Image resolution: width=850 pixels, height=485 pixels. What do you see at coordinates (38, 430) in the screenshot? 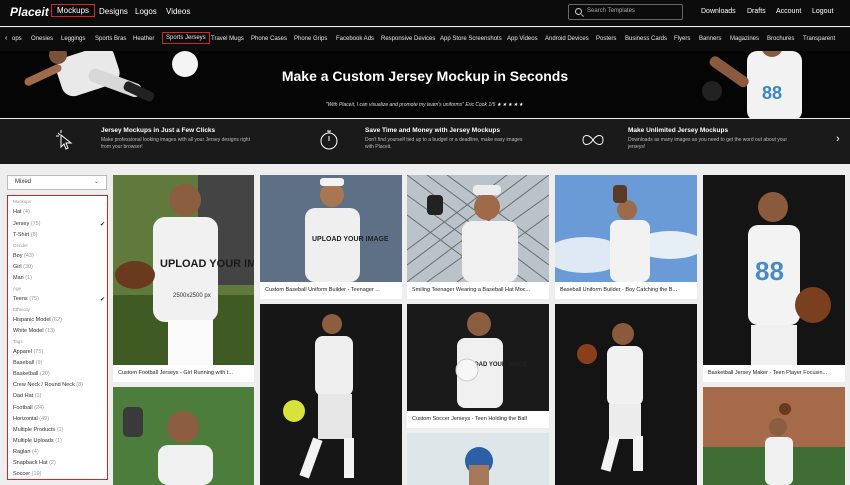
I see `filter-option: Multiple Products (1)` at bounding box center [38, 430].